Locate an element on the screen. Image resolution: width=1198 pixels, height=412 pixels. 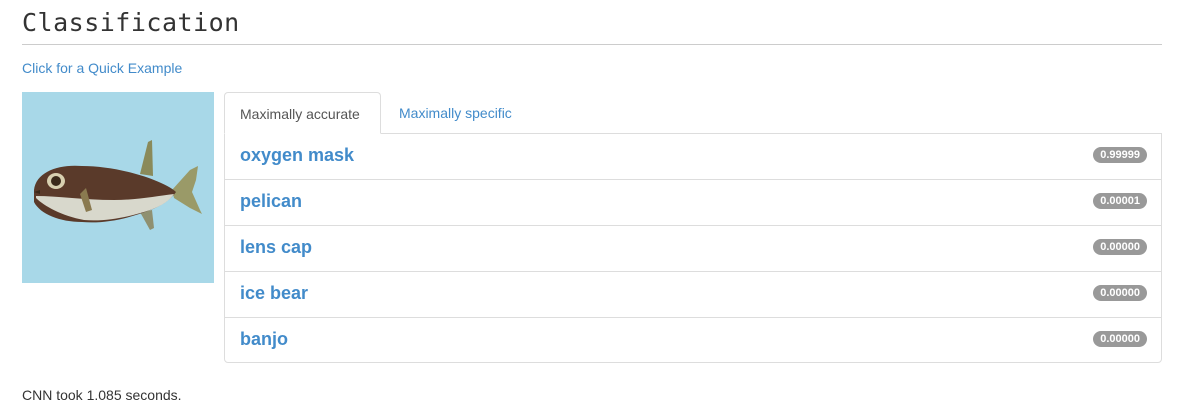
result-label: banjo is located at coordinates (264, 339).